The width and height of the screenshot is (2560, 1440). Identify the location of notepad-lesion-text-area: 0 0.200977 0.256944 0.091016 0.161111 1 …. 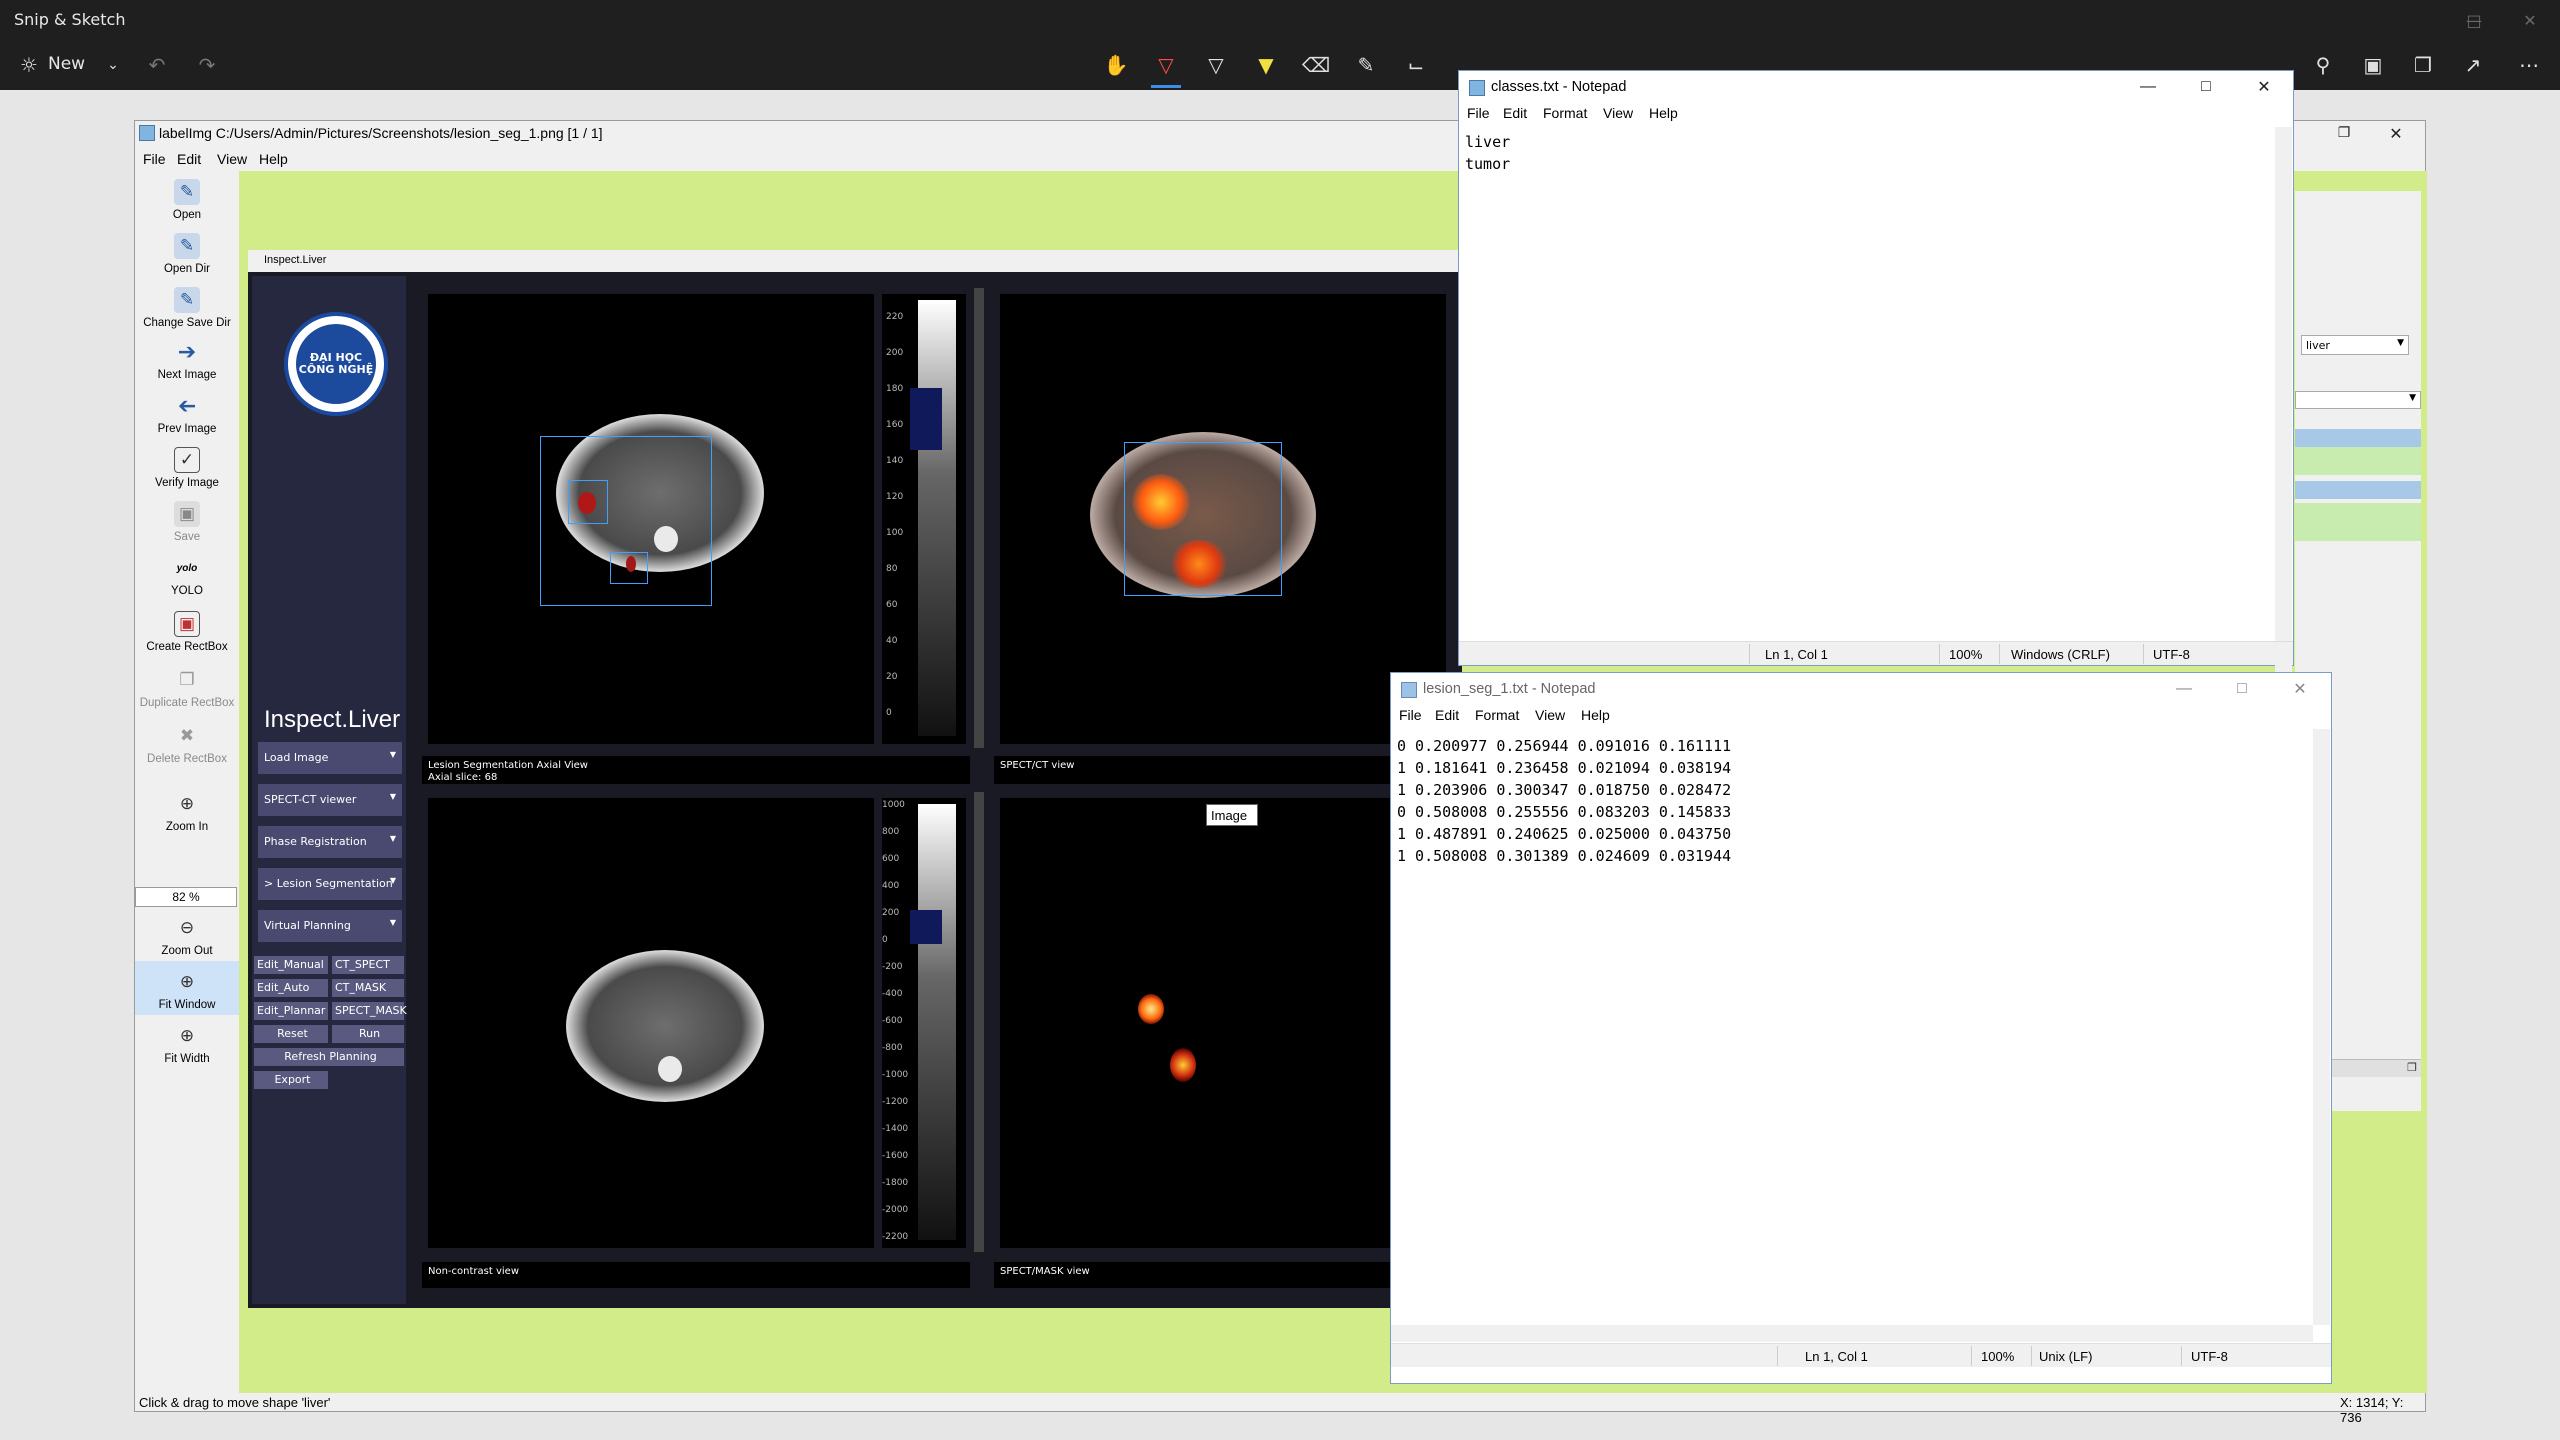
(1847, 1035).